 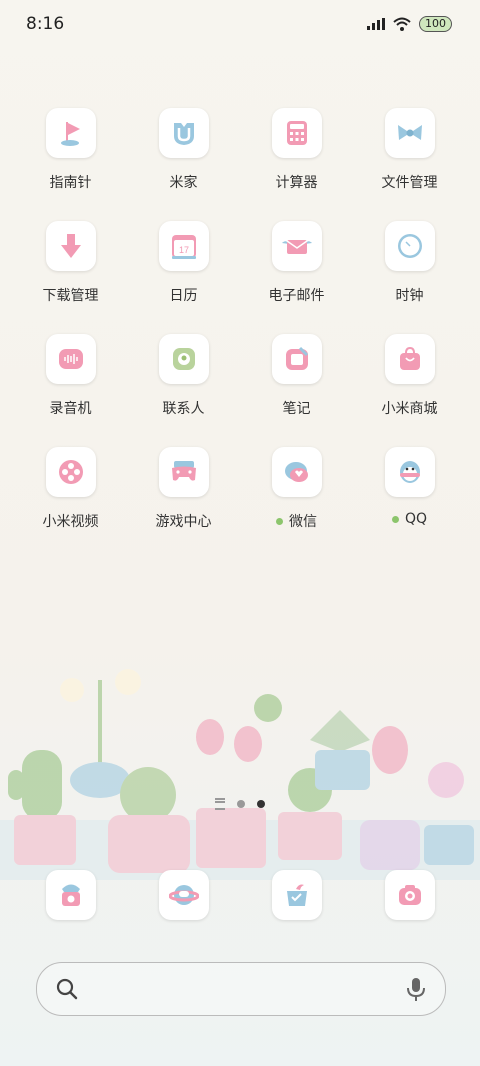 I want to click on wechat-icon, so click(x=296, y=472).